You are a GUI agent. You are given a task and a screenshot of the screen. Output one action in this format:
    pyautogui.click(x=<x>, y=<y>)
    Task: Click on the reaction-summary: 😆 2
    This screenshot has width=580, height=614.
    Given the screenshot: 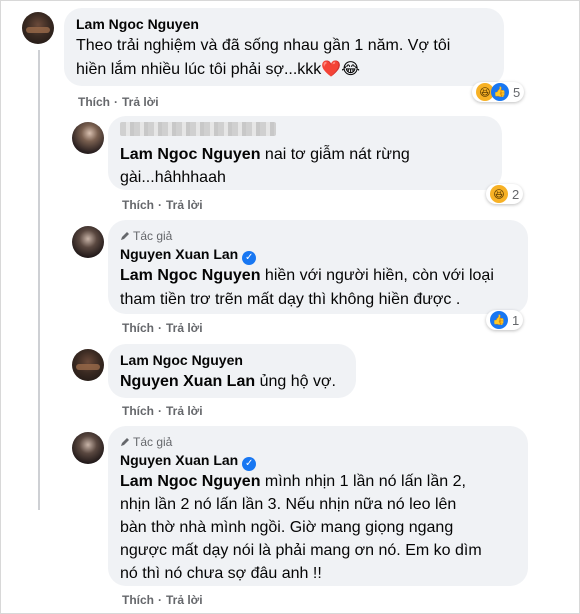 What is the action you would take?
    pyautogui.click(x=505, y=194)
    